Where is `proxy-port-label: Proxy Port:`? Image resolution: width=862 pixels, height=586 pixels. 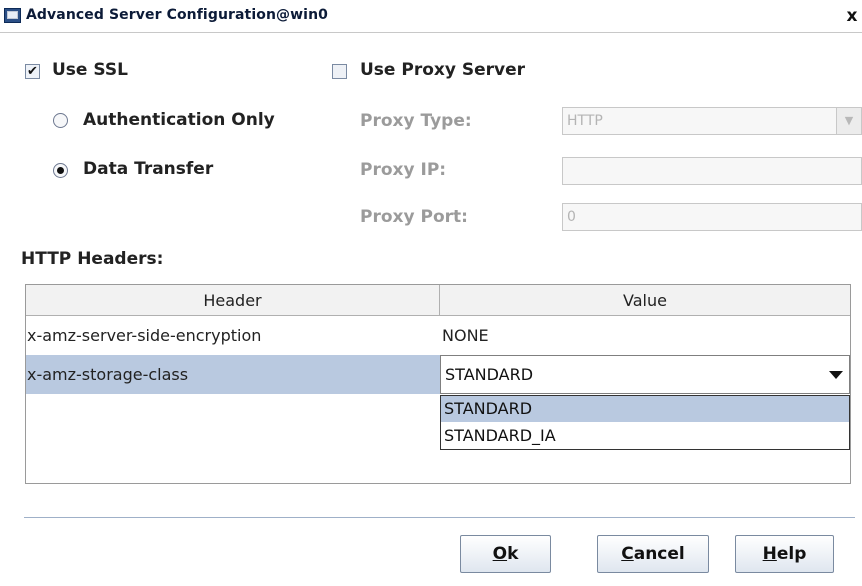
proxy-port-label: Proxy Port: is located at coordinates (414, 217).